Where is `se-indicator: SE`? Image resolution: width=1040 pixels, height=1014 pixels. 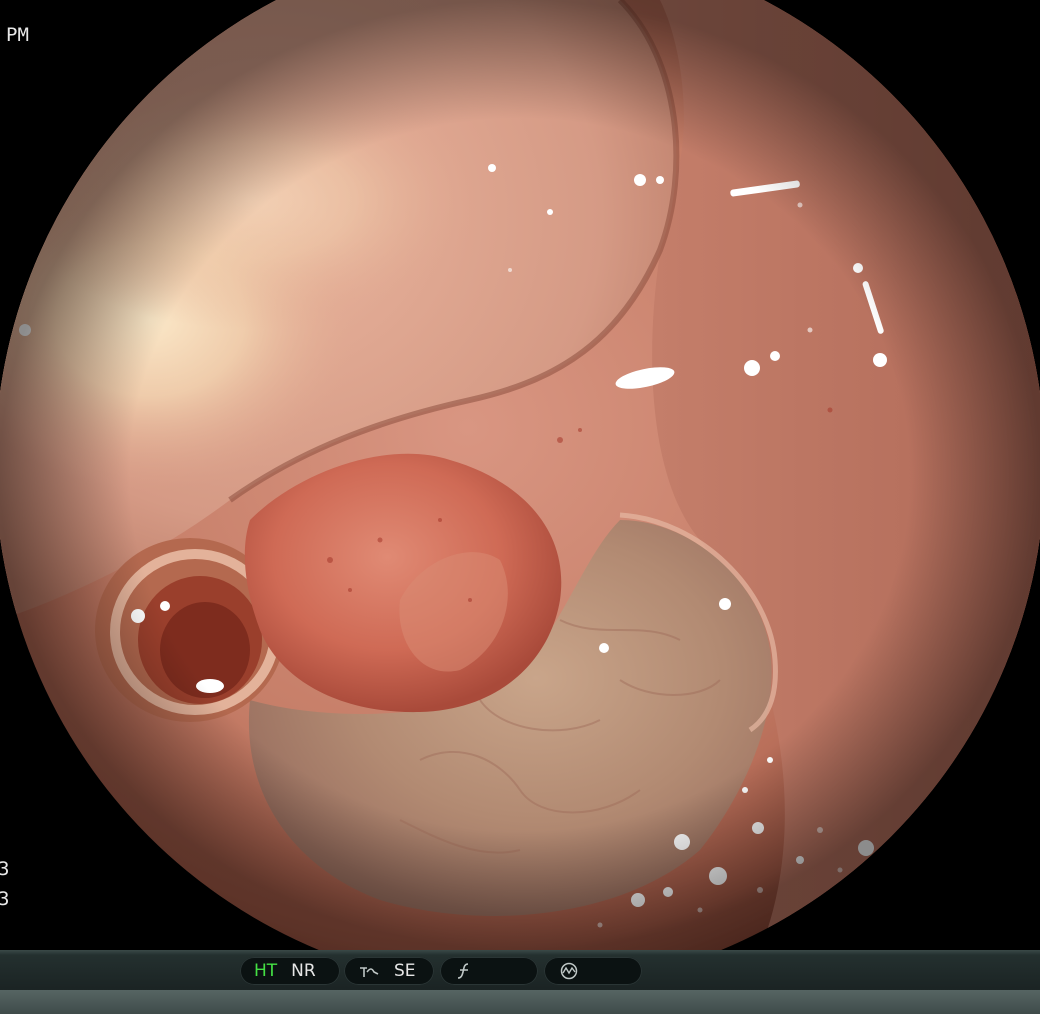 se-indicator: SE is located at coordinates (405, 971).